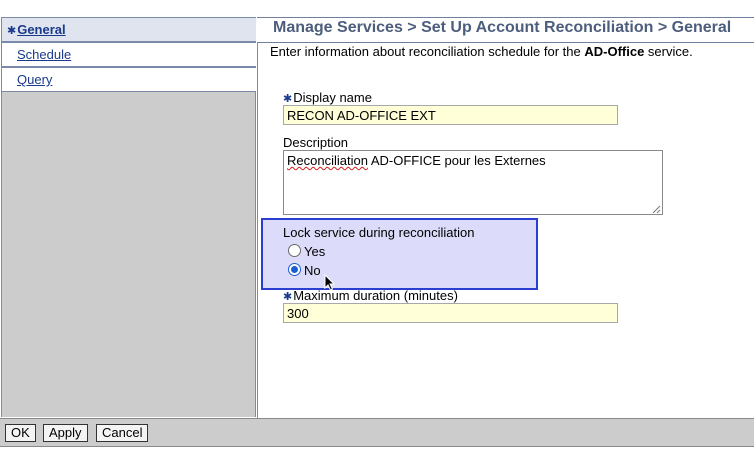 Image resolution: width=754 pixels, height=461 pixels. Describe the element at coordinates (377, 432) in the screenshot. I see `footer-bar: OK Apply Cancel` at that location.